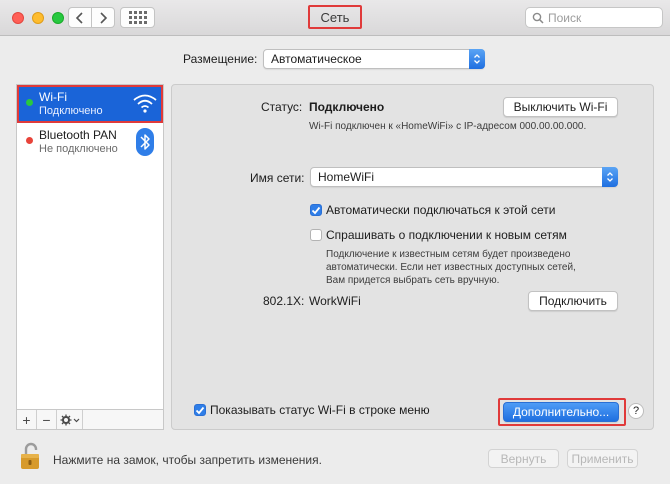  I want to click on close-window-button, so click(18, 18).